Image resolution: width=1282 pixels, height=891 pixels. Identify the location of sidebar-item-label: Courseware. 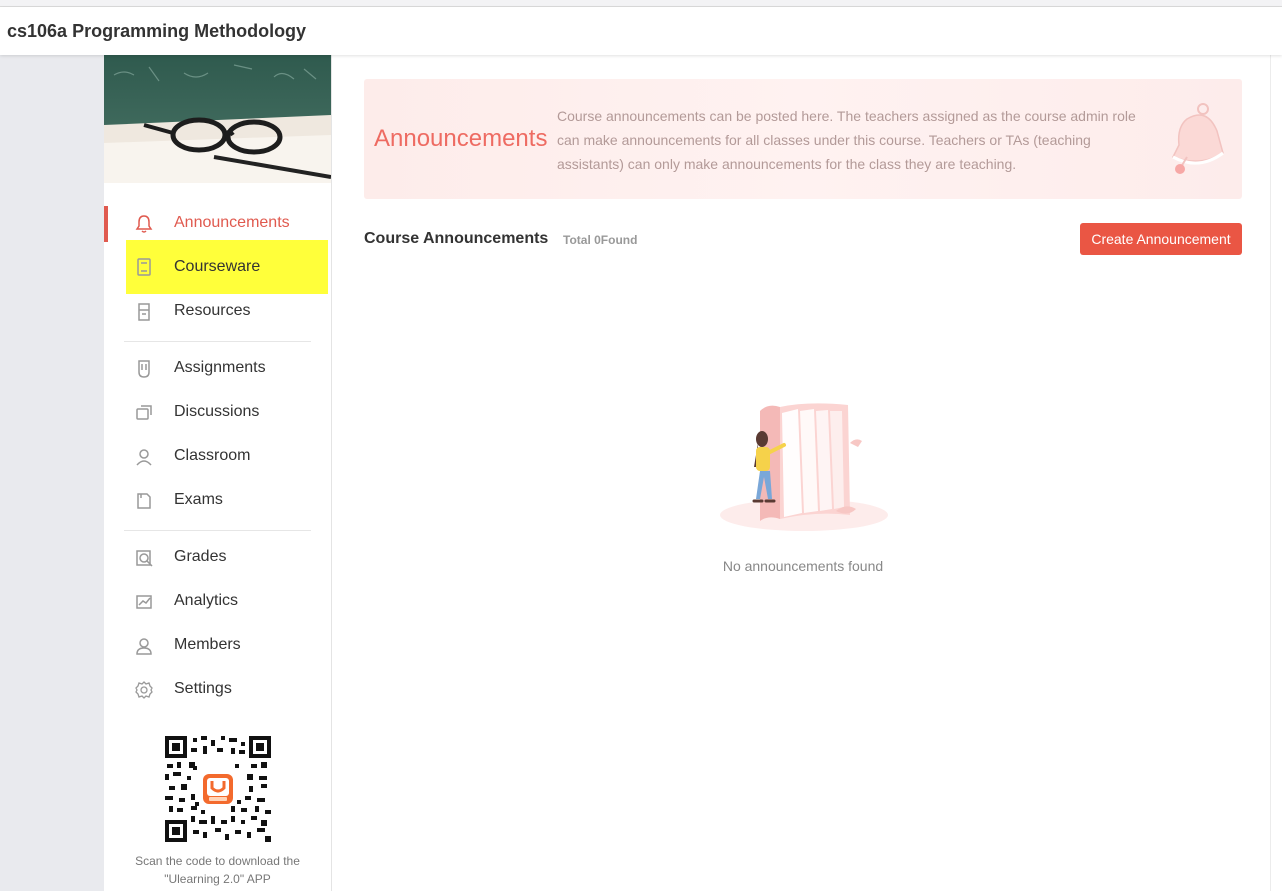
(217, 266).